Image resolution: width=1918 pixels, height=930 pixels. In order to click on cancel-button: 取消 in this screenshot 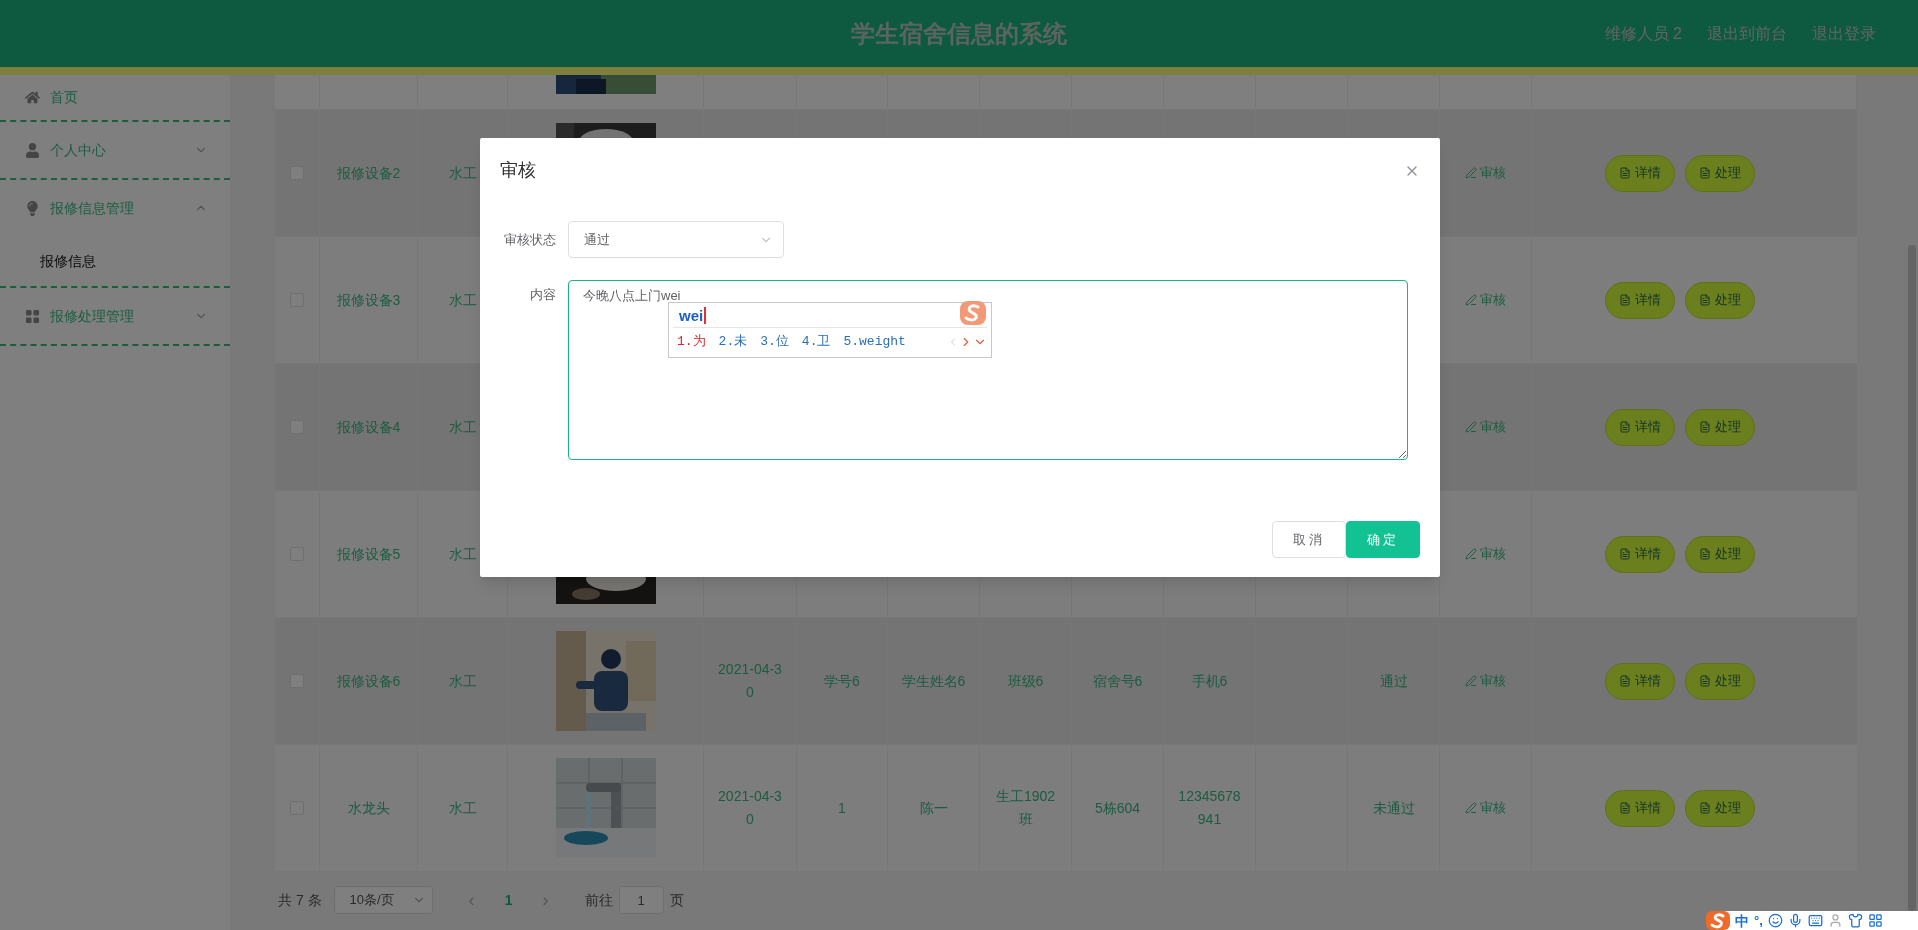, I will do `click(1309, 539)`.